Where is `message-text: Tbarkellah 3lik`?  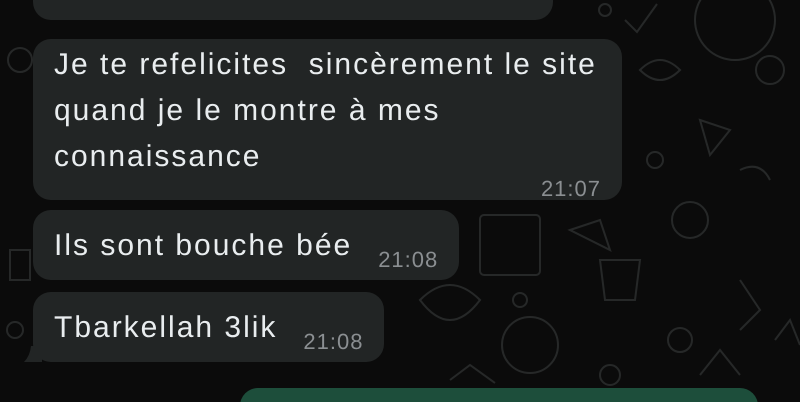 message-text: Tbarkellah 3lik is located at coordinates (166, 328).